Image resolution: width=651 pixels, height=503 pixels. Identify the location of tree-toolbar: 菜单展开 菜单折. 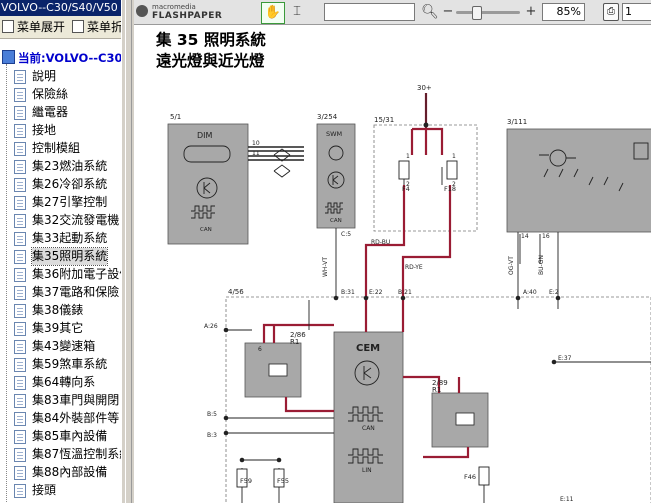
(60, 27).